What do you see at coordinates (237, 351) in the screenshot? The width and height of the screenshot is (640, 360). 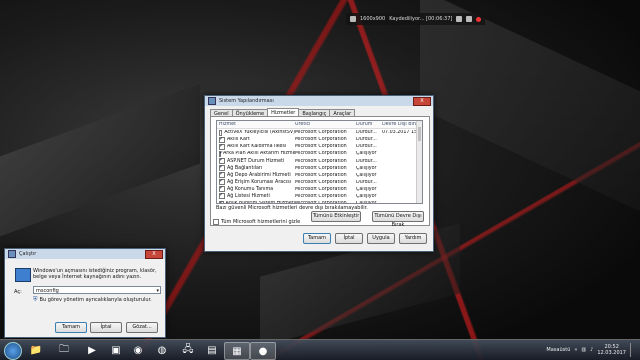 I see `msconfig-taskbar-icon: ▦` at bounding box center [237, 351].